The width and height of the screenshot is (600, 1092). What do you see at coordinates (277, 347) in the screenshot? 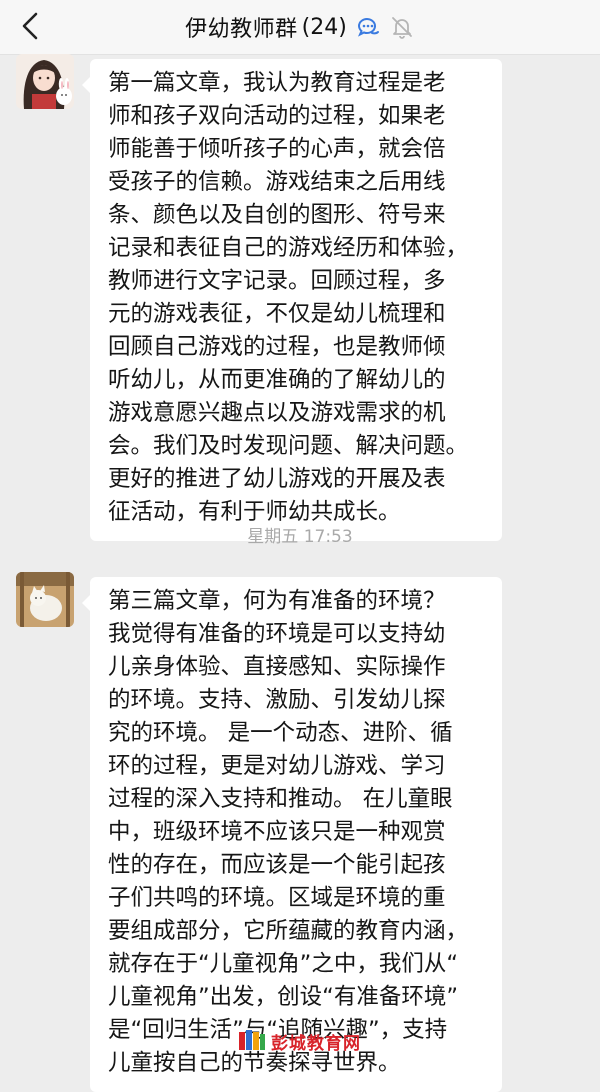
I see `message-line: 回顾自己游戏的过程，也是教师倾` at bounding box center [277, 347].